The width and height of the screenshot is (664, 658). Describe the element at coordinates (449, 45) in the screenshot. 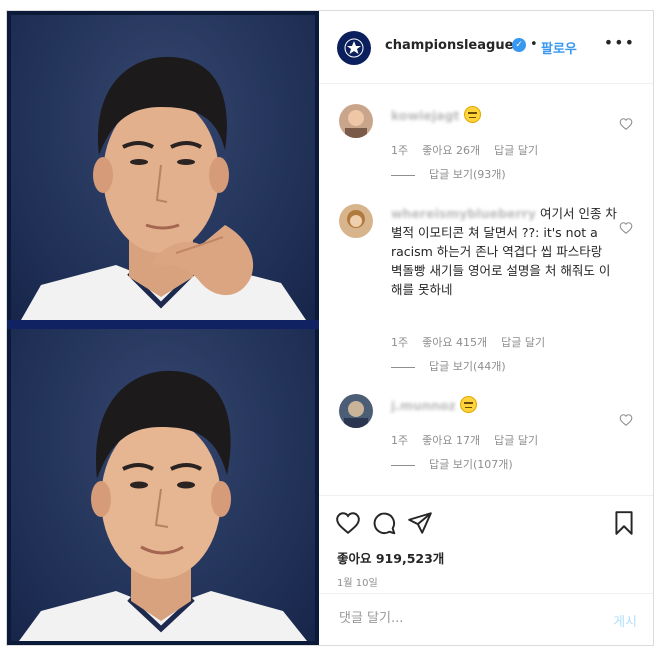

I see `account-handle: championsleague` at that location.